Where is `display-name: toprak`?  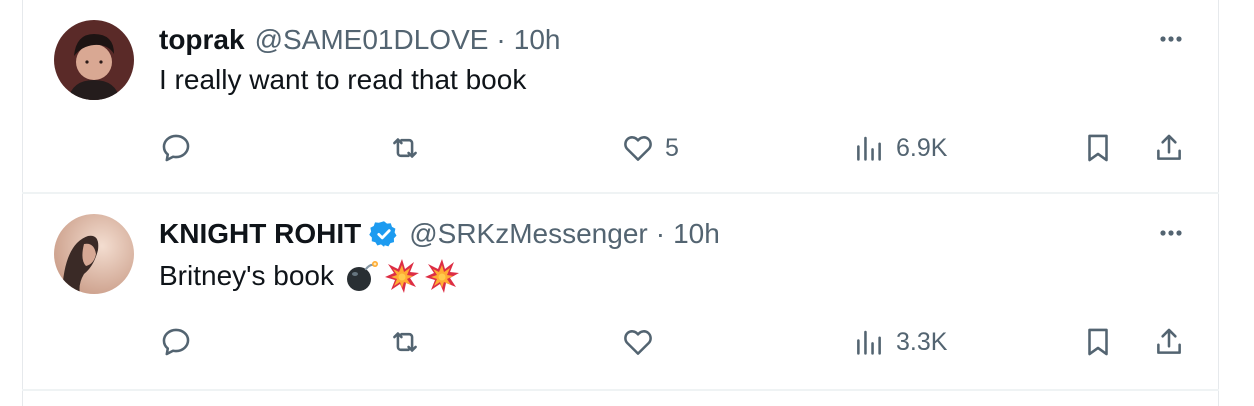
display-name: toprak is located at coordinates (202, 40).